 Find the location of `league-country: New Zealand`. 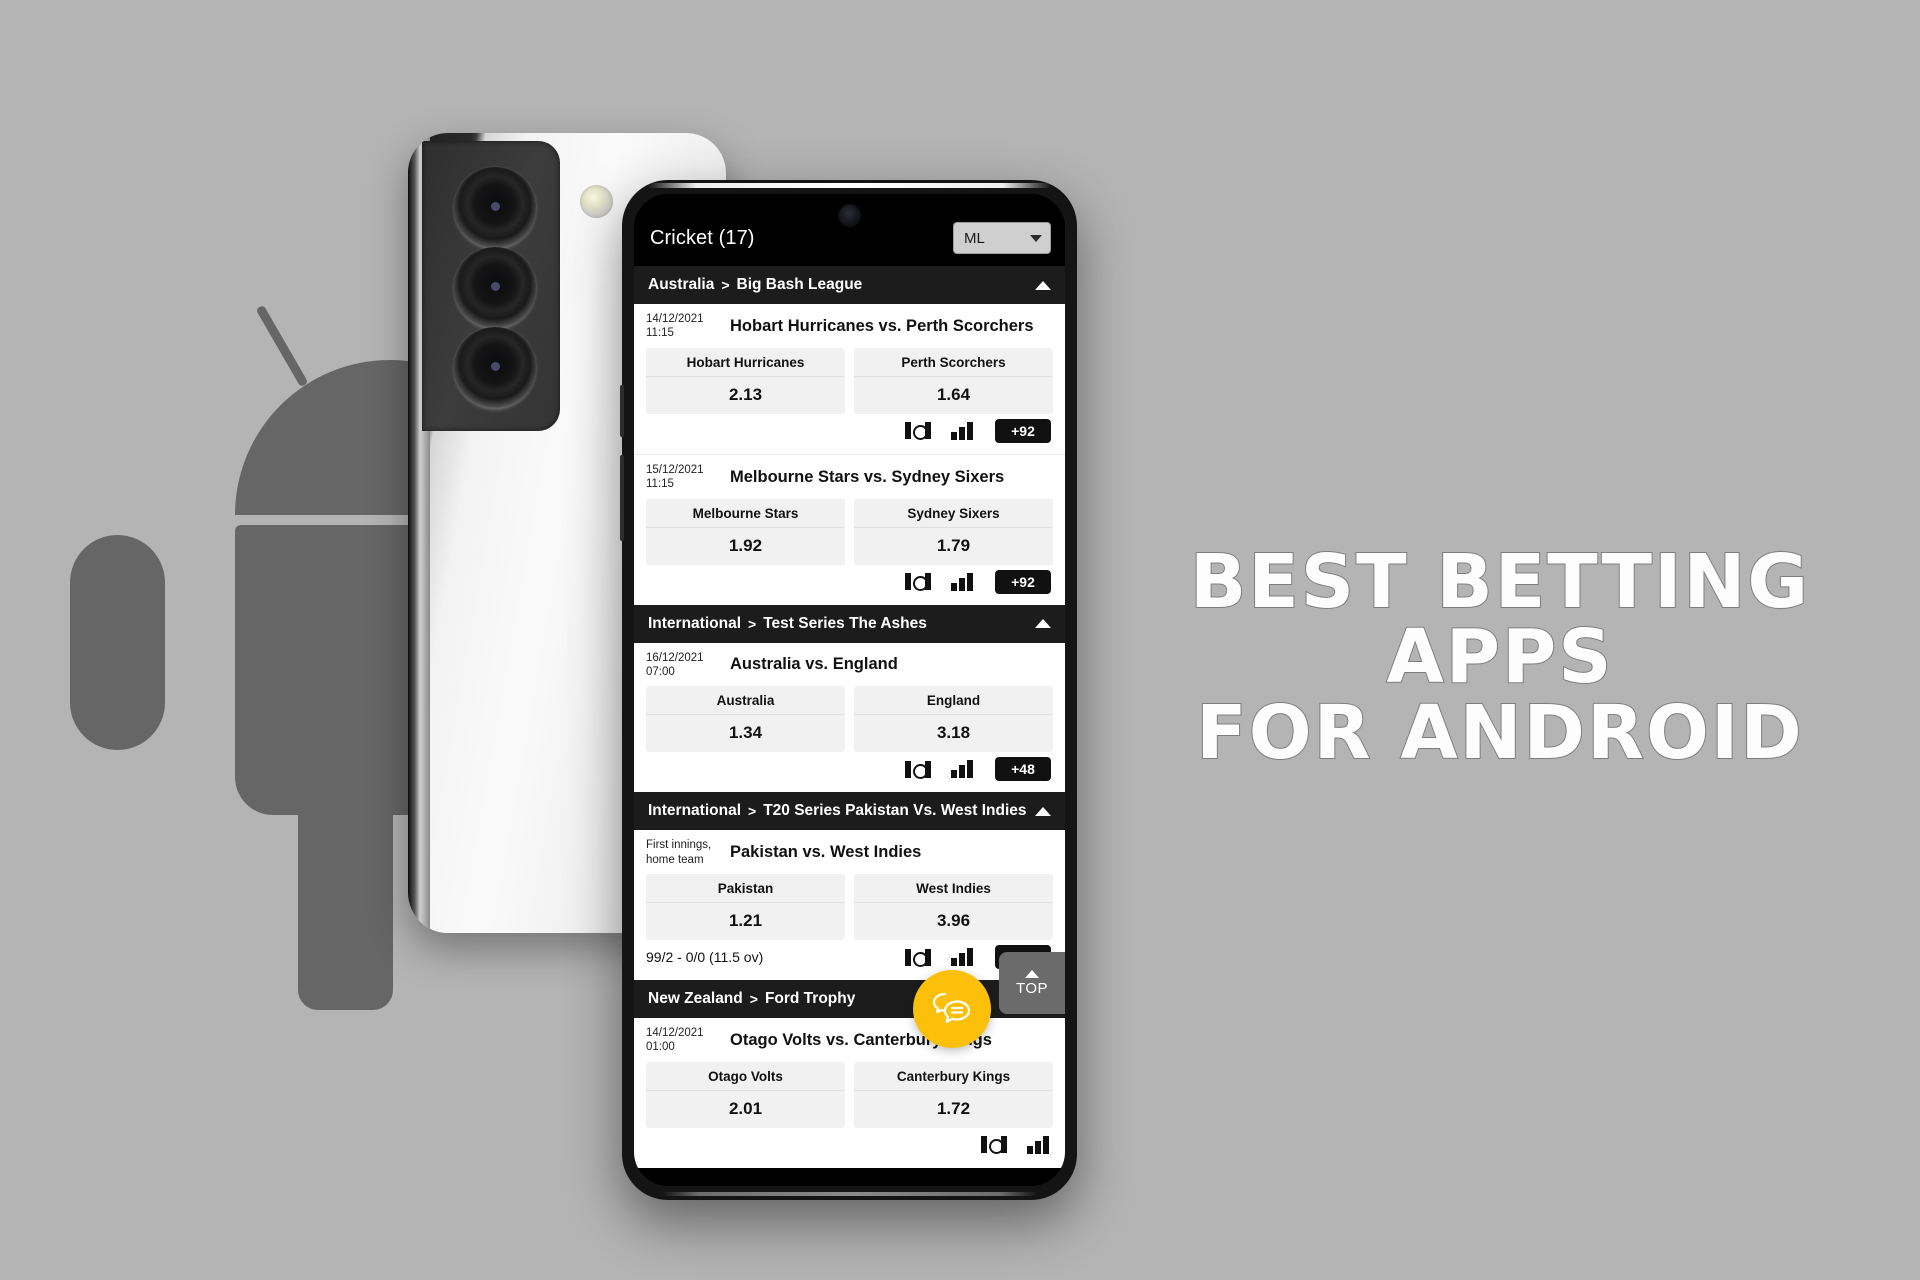

league-country: New Zealand is located at coordinates (695, 998).